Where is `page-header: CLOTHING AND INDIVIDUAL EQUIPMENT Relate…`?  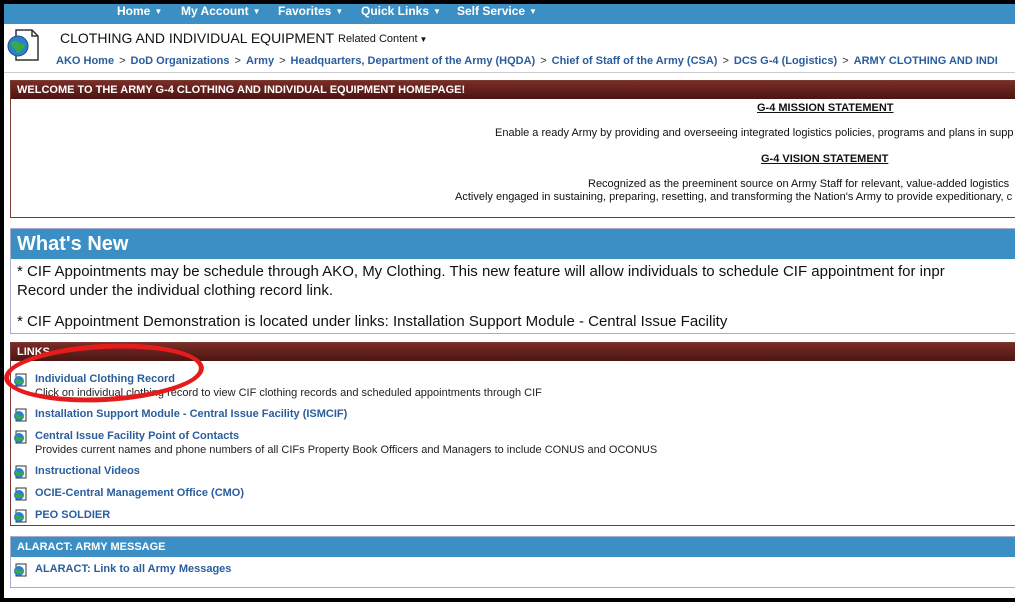
page-header: CLOTHING AND INDIVIDUAL EQUIPMENT Relate… is located at coordinates (509, 48).